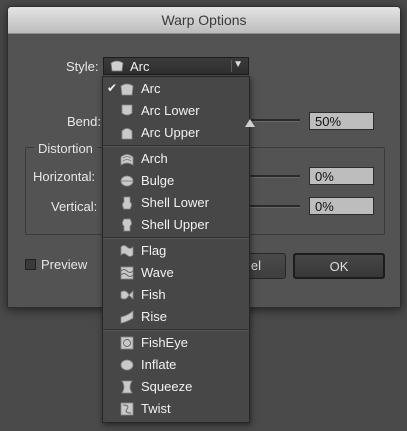 Image resolution: width=407 pixels, height=431 pixels. Describe the element at coordinates (170, 132) in the screenshot. I see `menu-item-label: Arc Upper` at that location.